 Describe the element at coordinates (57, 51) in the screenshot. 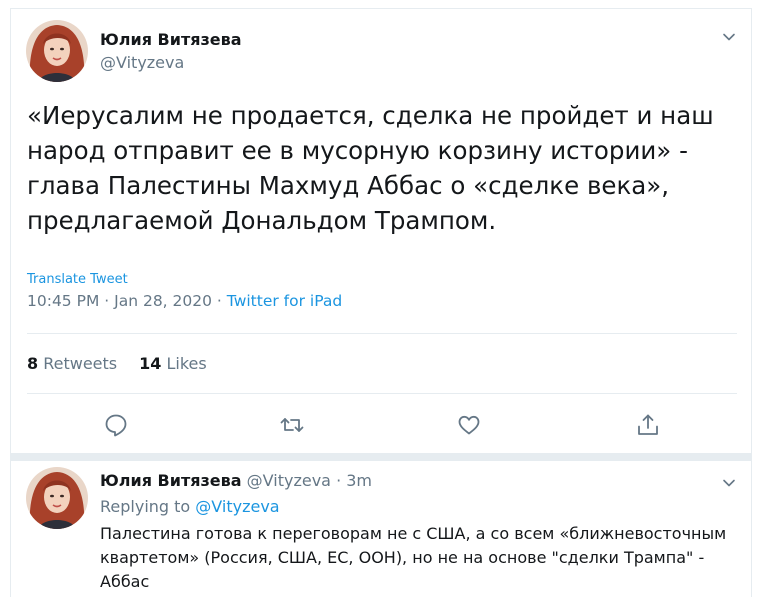

I see `author-avatar` at that location.